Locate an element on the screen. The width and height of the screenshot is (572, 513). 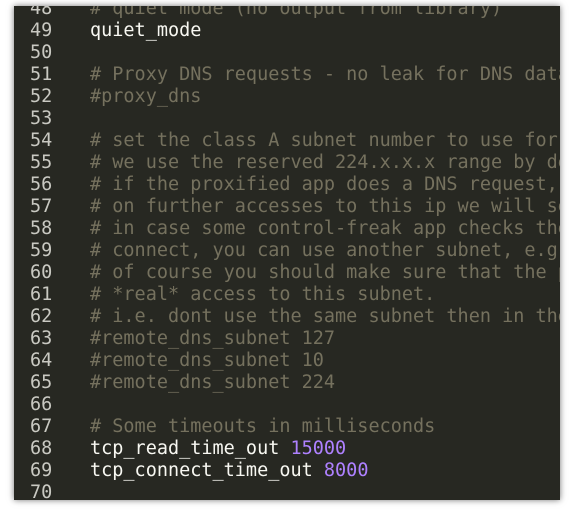
code-comment: #proxy_dns is located at coordinates (146, 96).